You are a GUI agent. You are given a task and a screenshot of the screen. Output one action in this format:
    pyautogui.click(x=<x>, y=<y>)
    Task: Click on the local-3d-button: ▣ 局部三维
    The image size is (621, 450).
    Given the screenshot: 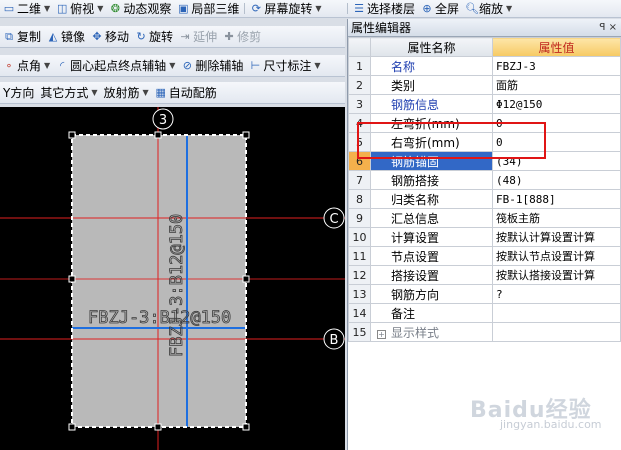 What is the action you would take?
    pyautogui.click(x=208, y=8)
    